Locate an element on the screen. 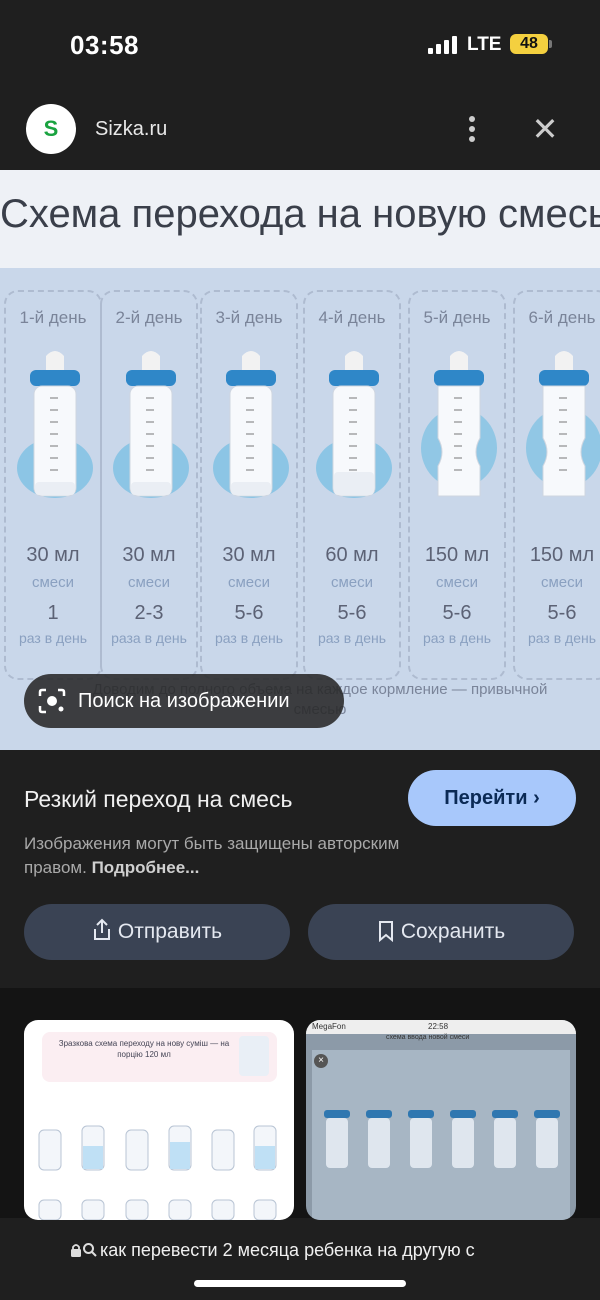 This screenshot has width=600, height=1300. thumb-url: схема ввода новой смеси is located at coordinates (428, 1037).